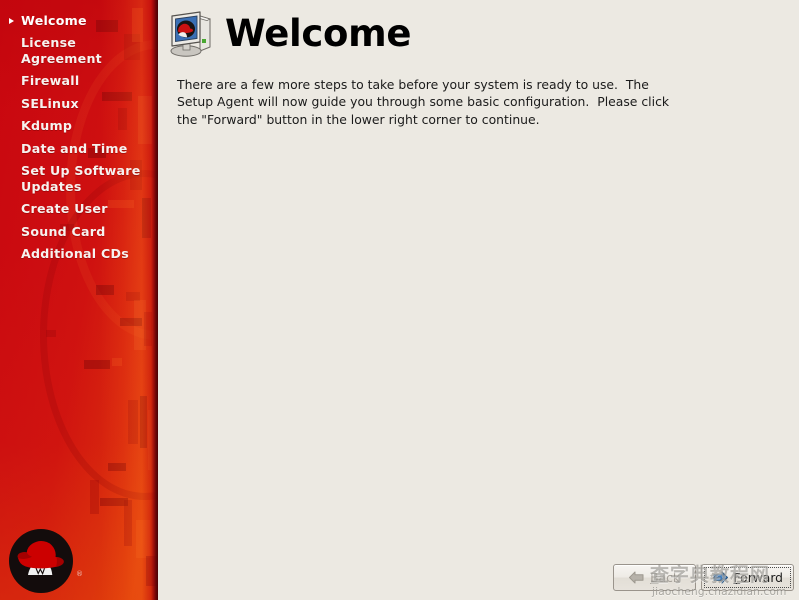  Describe the element at coordinates (478, 29) in the screenshot. I see `page-header: Welcome` at that location.